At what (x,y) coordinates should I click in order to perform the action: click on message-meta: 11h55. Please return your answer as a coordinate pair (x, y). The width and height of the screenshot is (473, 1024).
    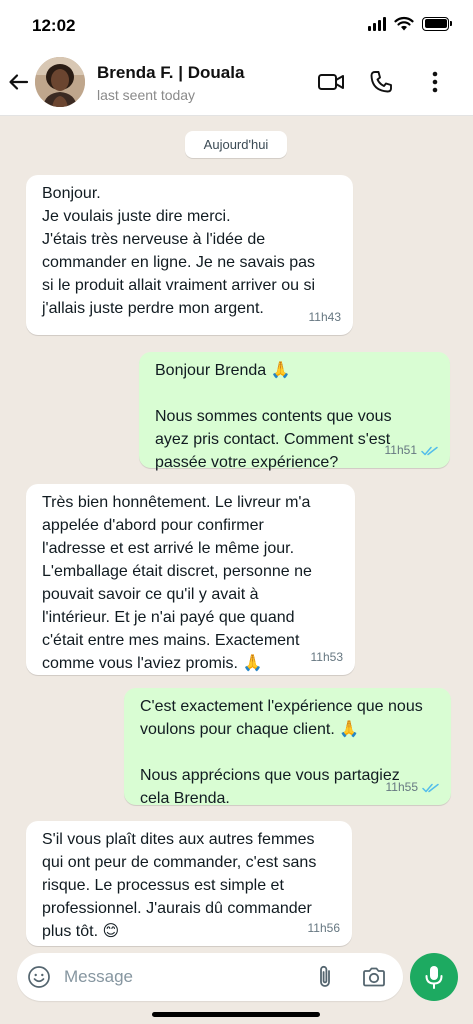
    Looking at the image, I should click on (412, 787).